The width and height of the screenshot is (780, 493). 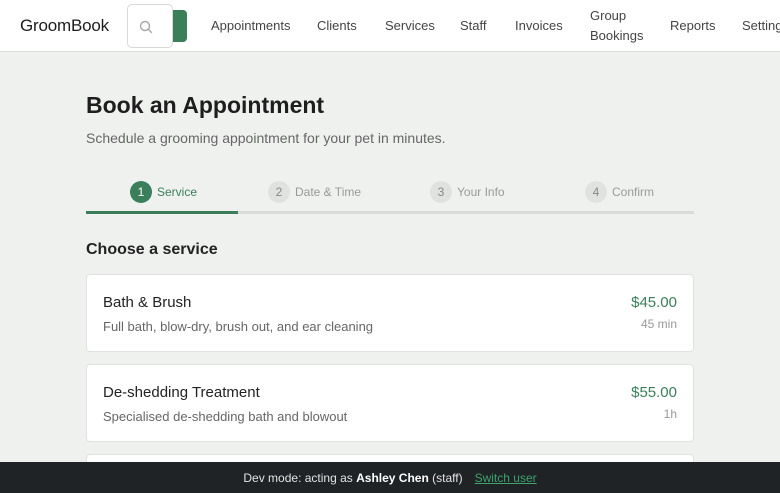 What do you see at coordinates (481, 192) in the screenshot?
I see `step-label: Your Info` at bounding box center [481, 192].